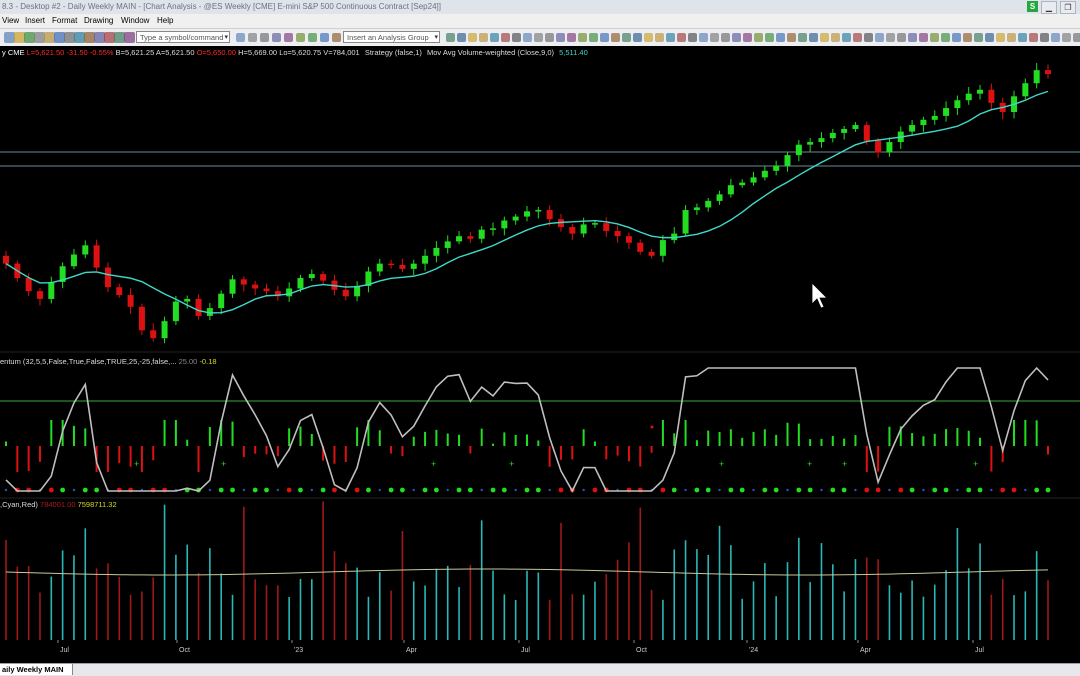  Describe the element at coordinates (923, 37) in the screenshot. I see `toolbar-tool-52-icon` at that location.